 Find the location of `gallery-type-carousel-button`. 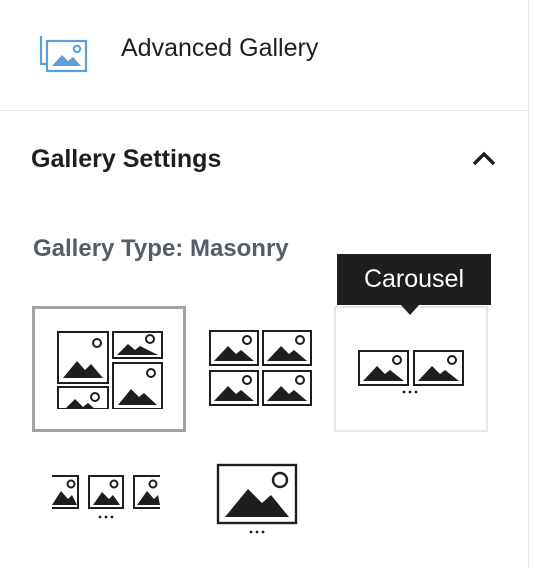

gallery-type-carousel-button is located at coordinates (411, 369).